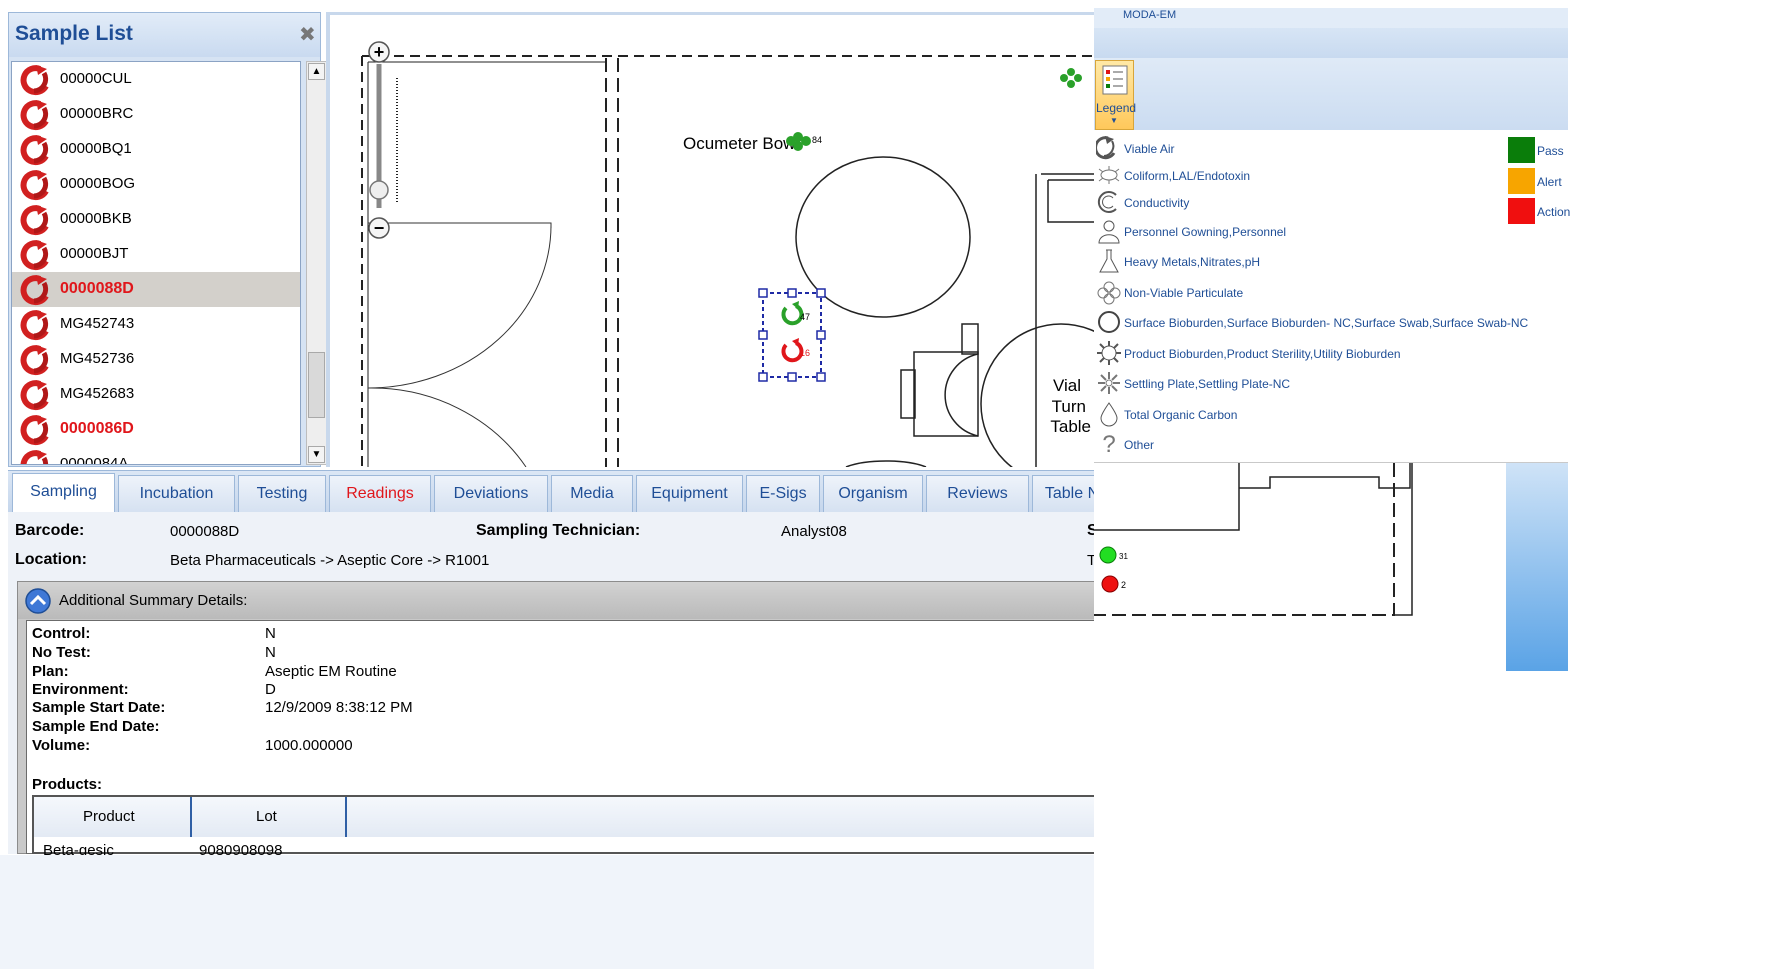 This screenshot has width=1780, height=969. What do you see at coordinates (1305, 384) in the screenshot?
I see `legend-item: Settling Plate,Settling Plate-NC` at bounding box center [1305, 384].